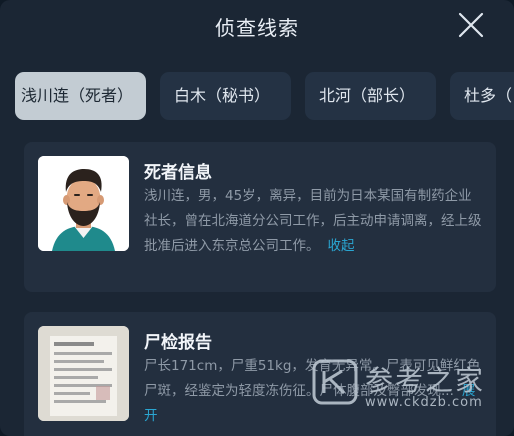  I want to click on report-thumbnail, so click(83, 373).